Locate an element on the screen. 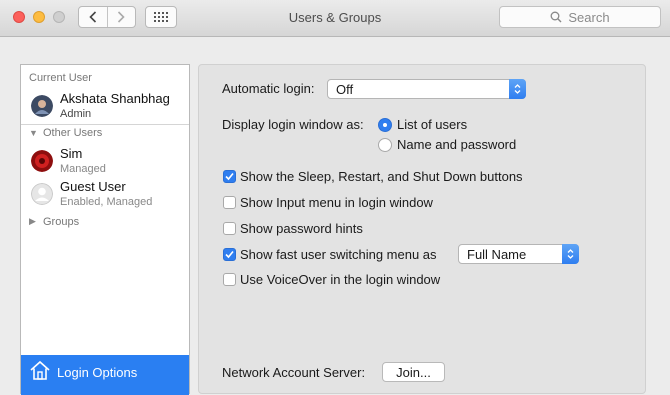 This screenshot has height=395, width=670. checkbox-show-input-menu is located at coordinates (229, 202).